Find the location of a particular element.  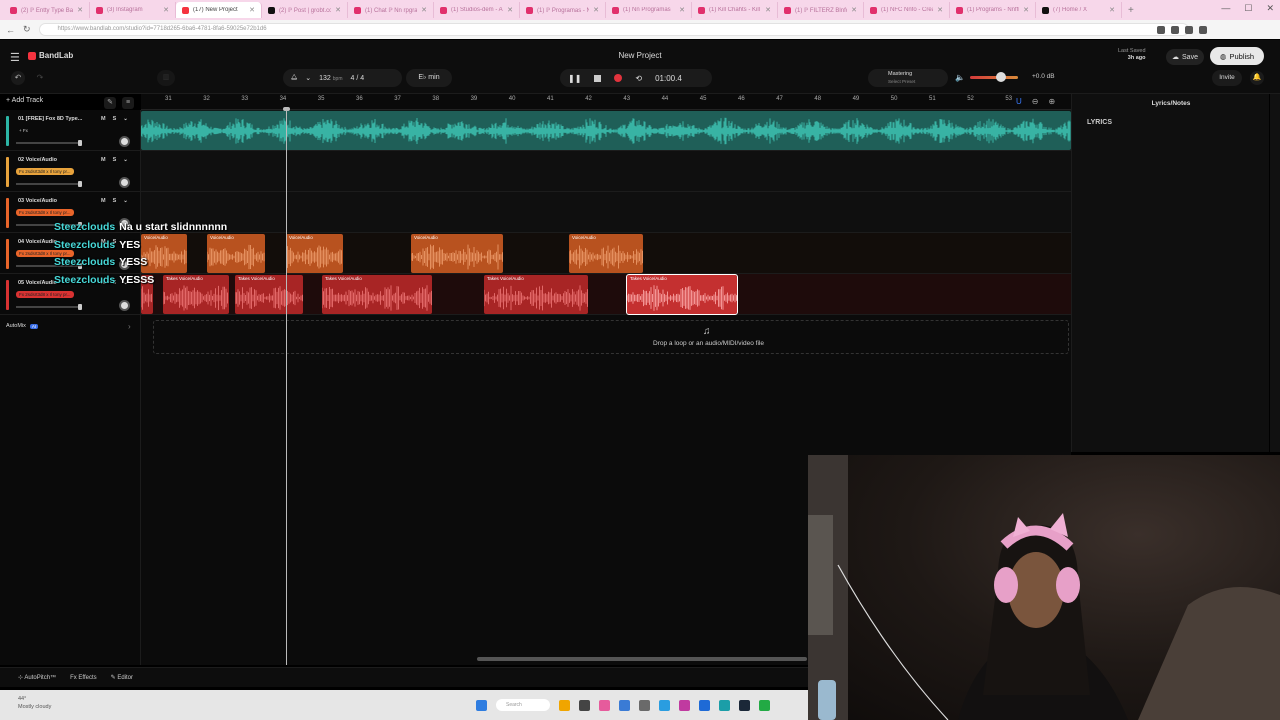

filter-icon: ≡ is located at coordinates (128, 103).